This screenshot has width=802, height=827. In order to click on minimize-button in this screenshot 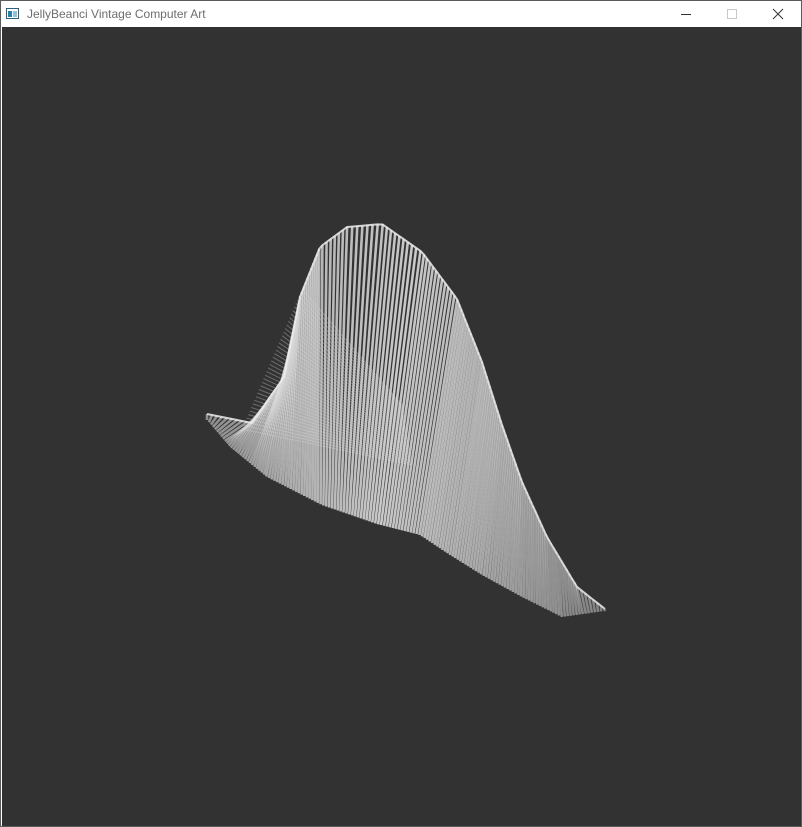, I will do `click(686, 14)`.